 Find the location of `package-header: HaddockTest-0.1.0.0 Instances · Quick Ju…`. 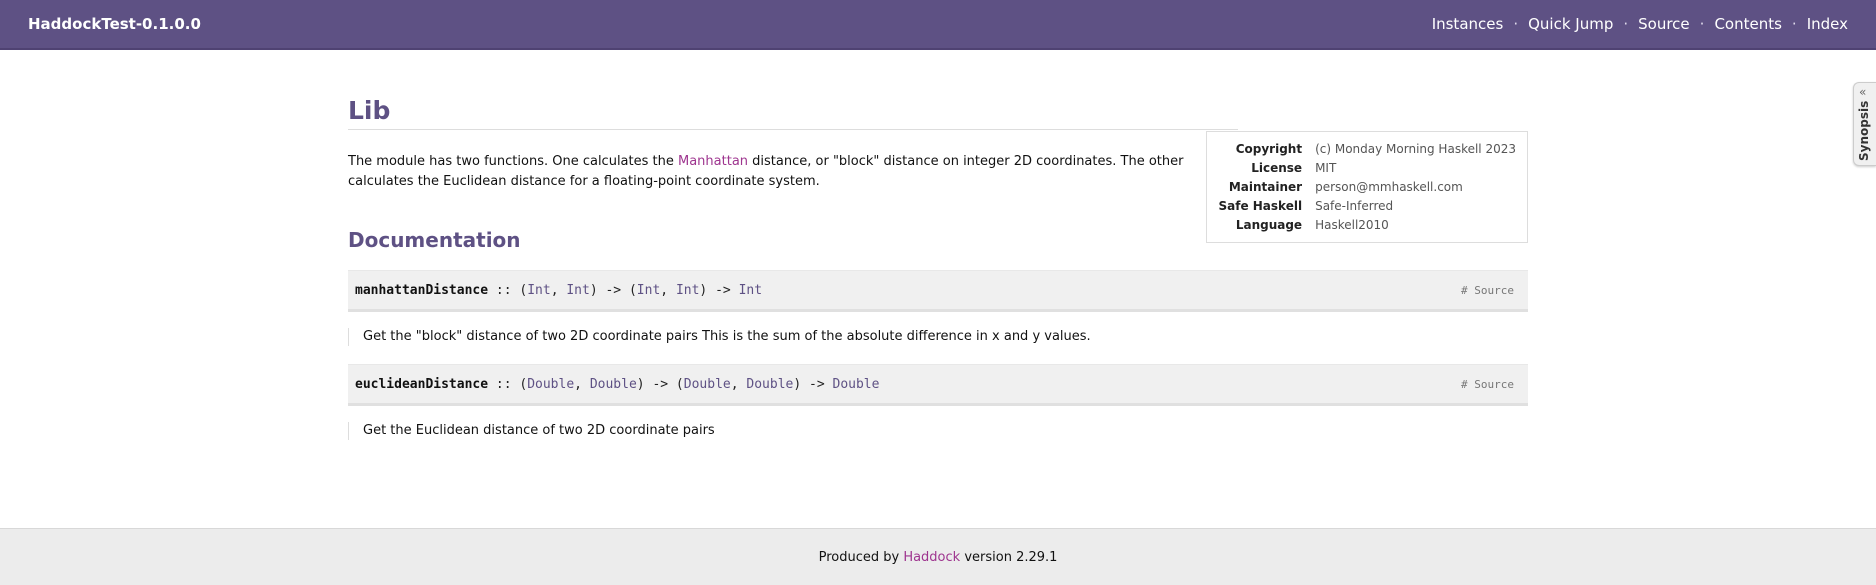

package-header: HaddockTest-0.1.0.0 Instances · Quick Ju… is located at coordinates (938, 25).